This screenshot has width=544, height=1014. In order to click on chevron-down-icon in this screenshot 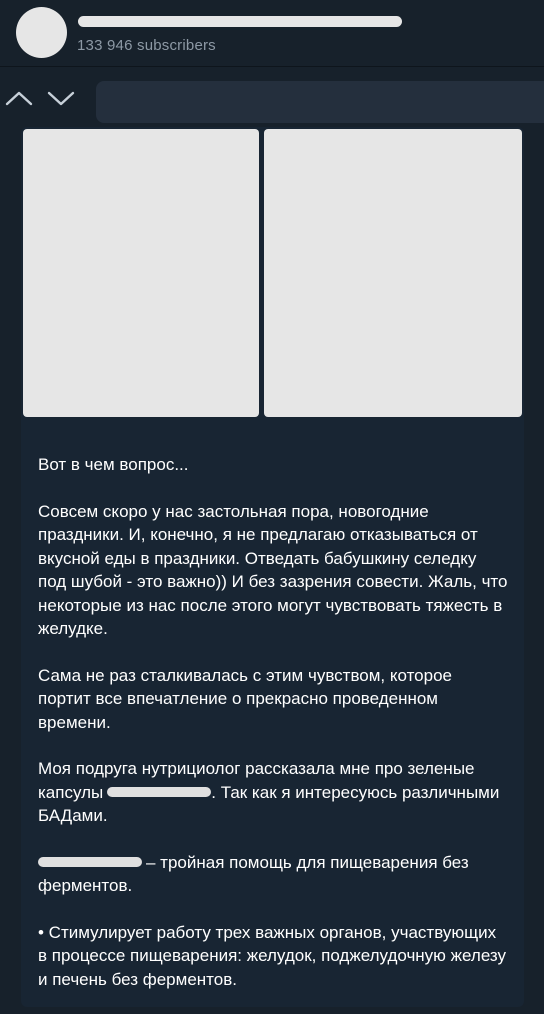, I will do `click(61, 98)`.